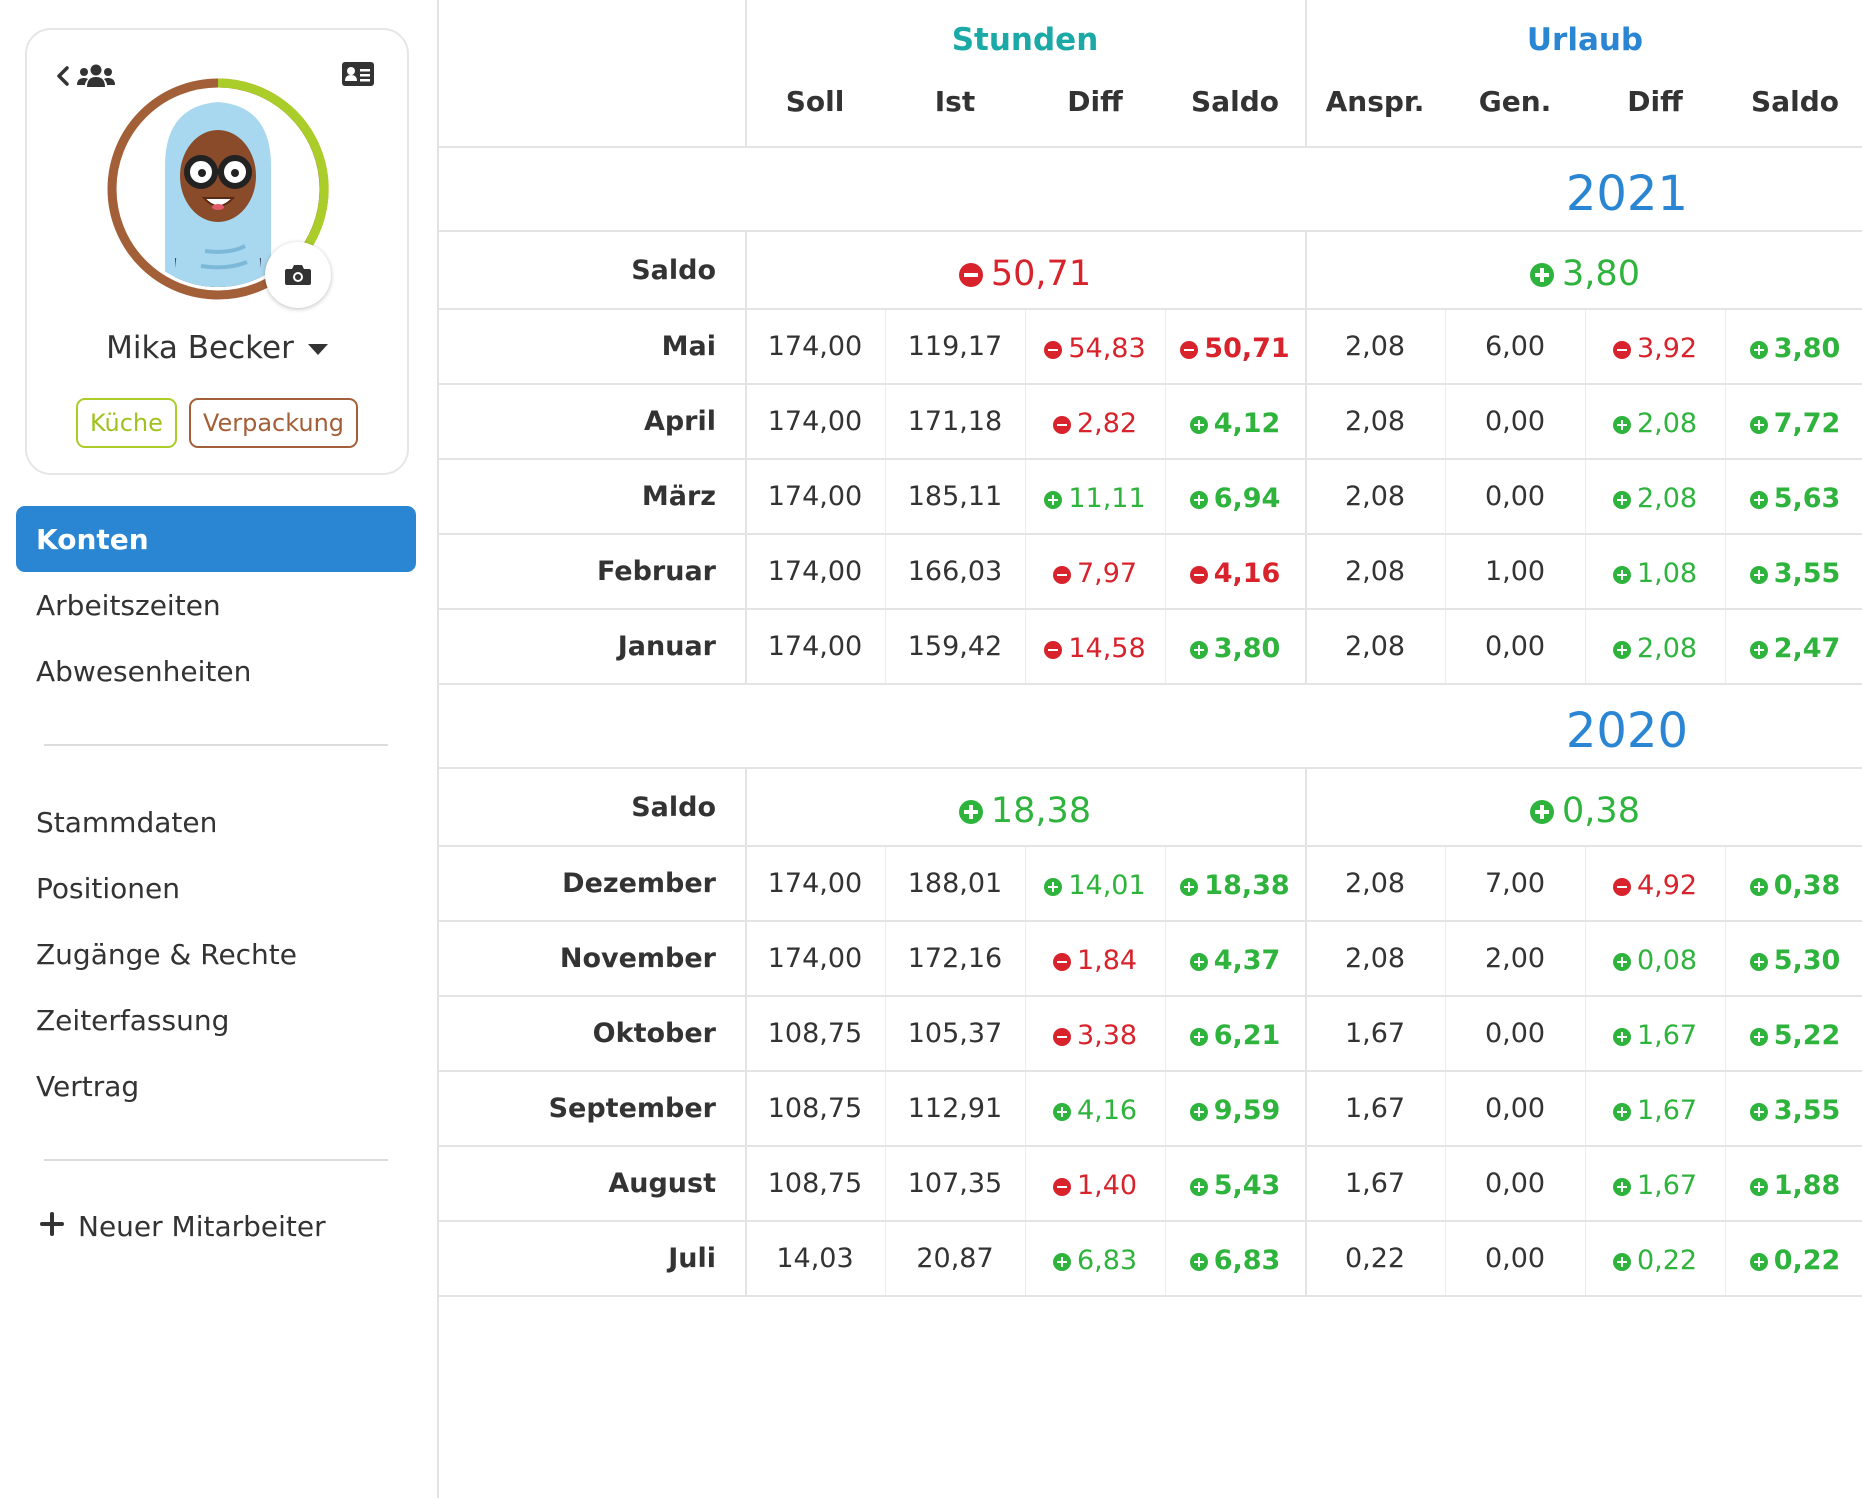 This screenshot has height=1498, width=1862. I want to click on position-tags: Küche Verpackung, so click(217, 423).